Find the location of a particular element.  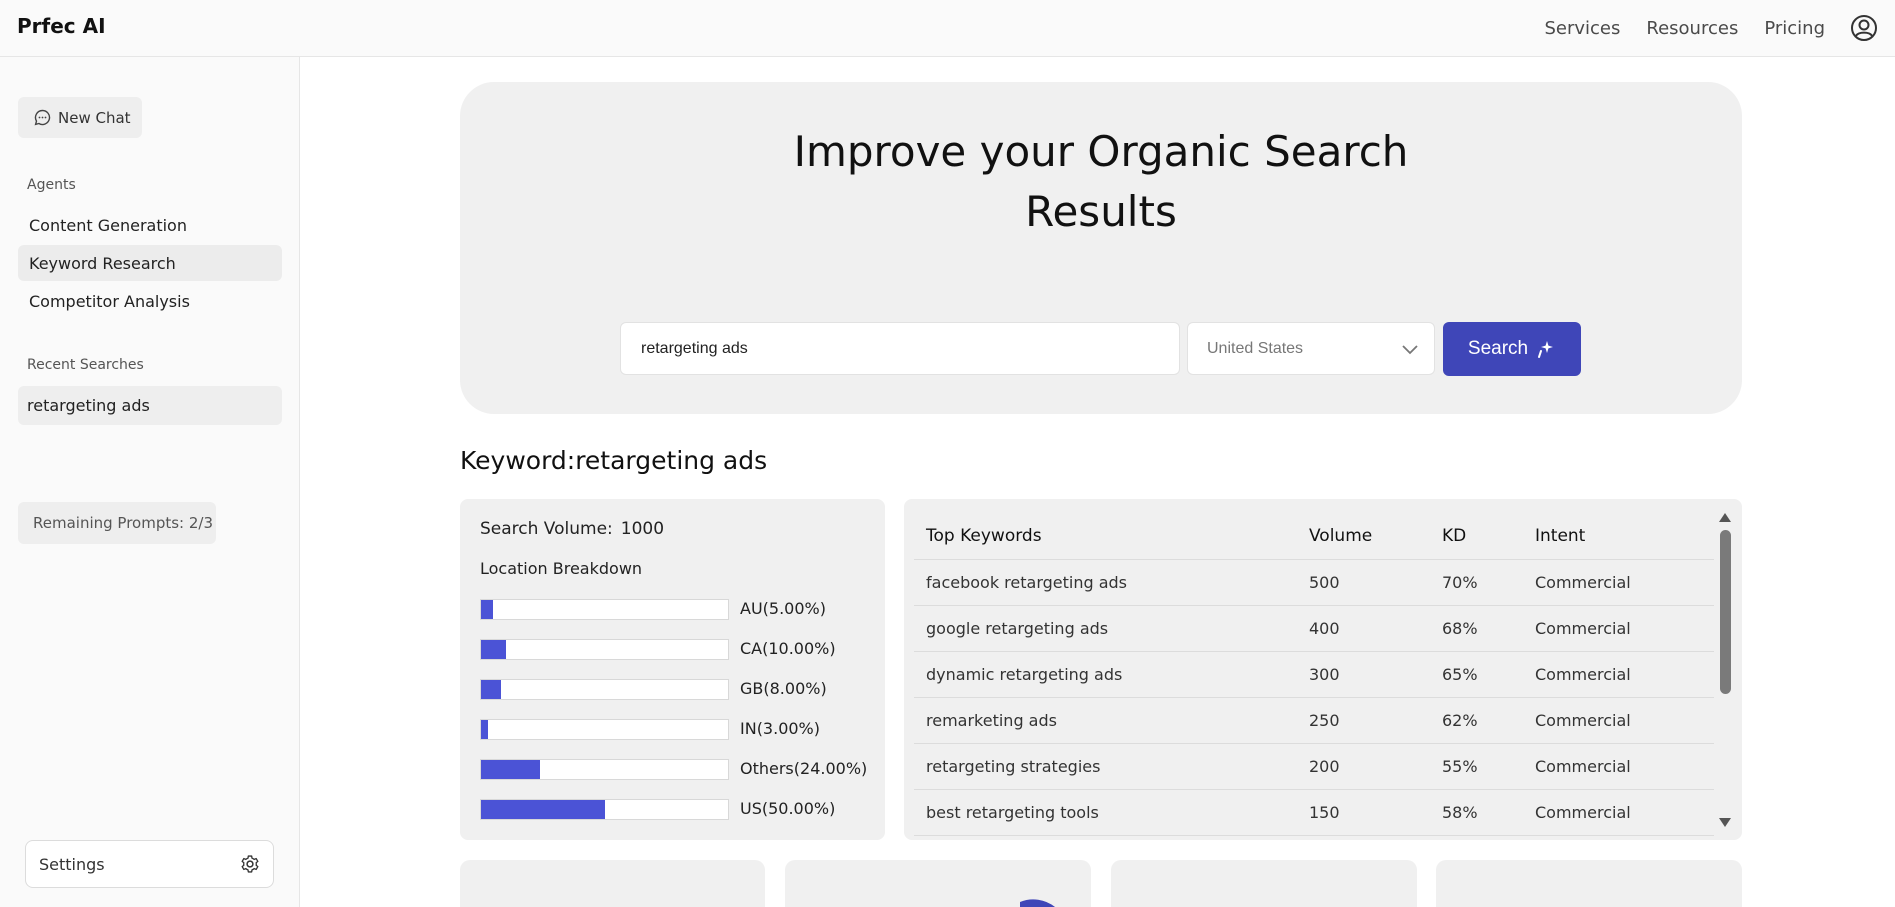

location-bar-row: US(50.00%) is located at coordinates (680, 809).